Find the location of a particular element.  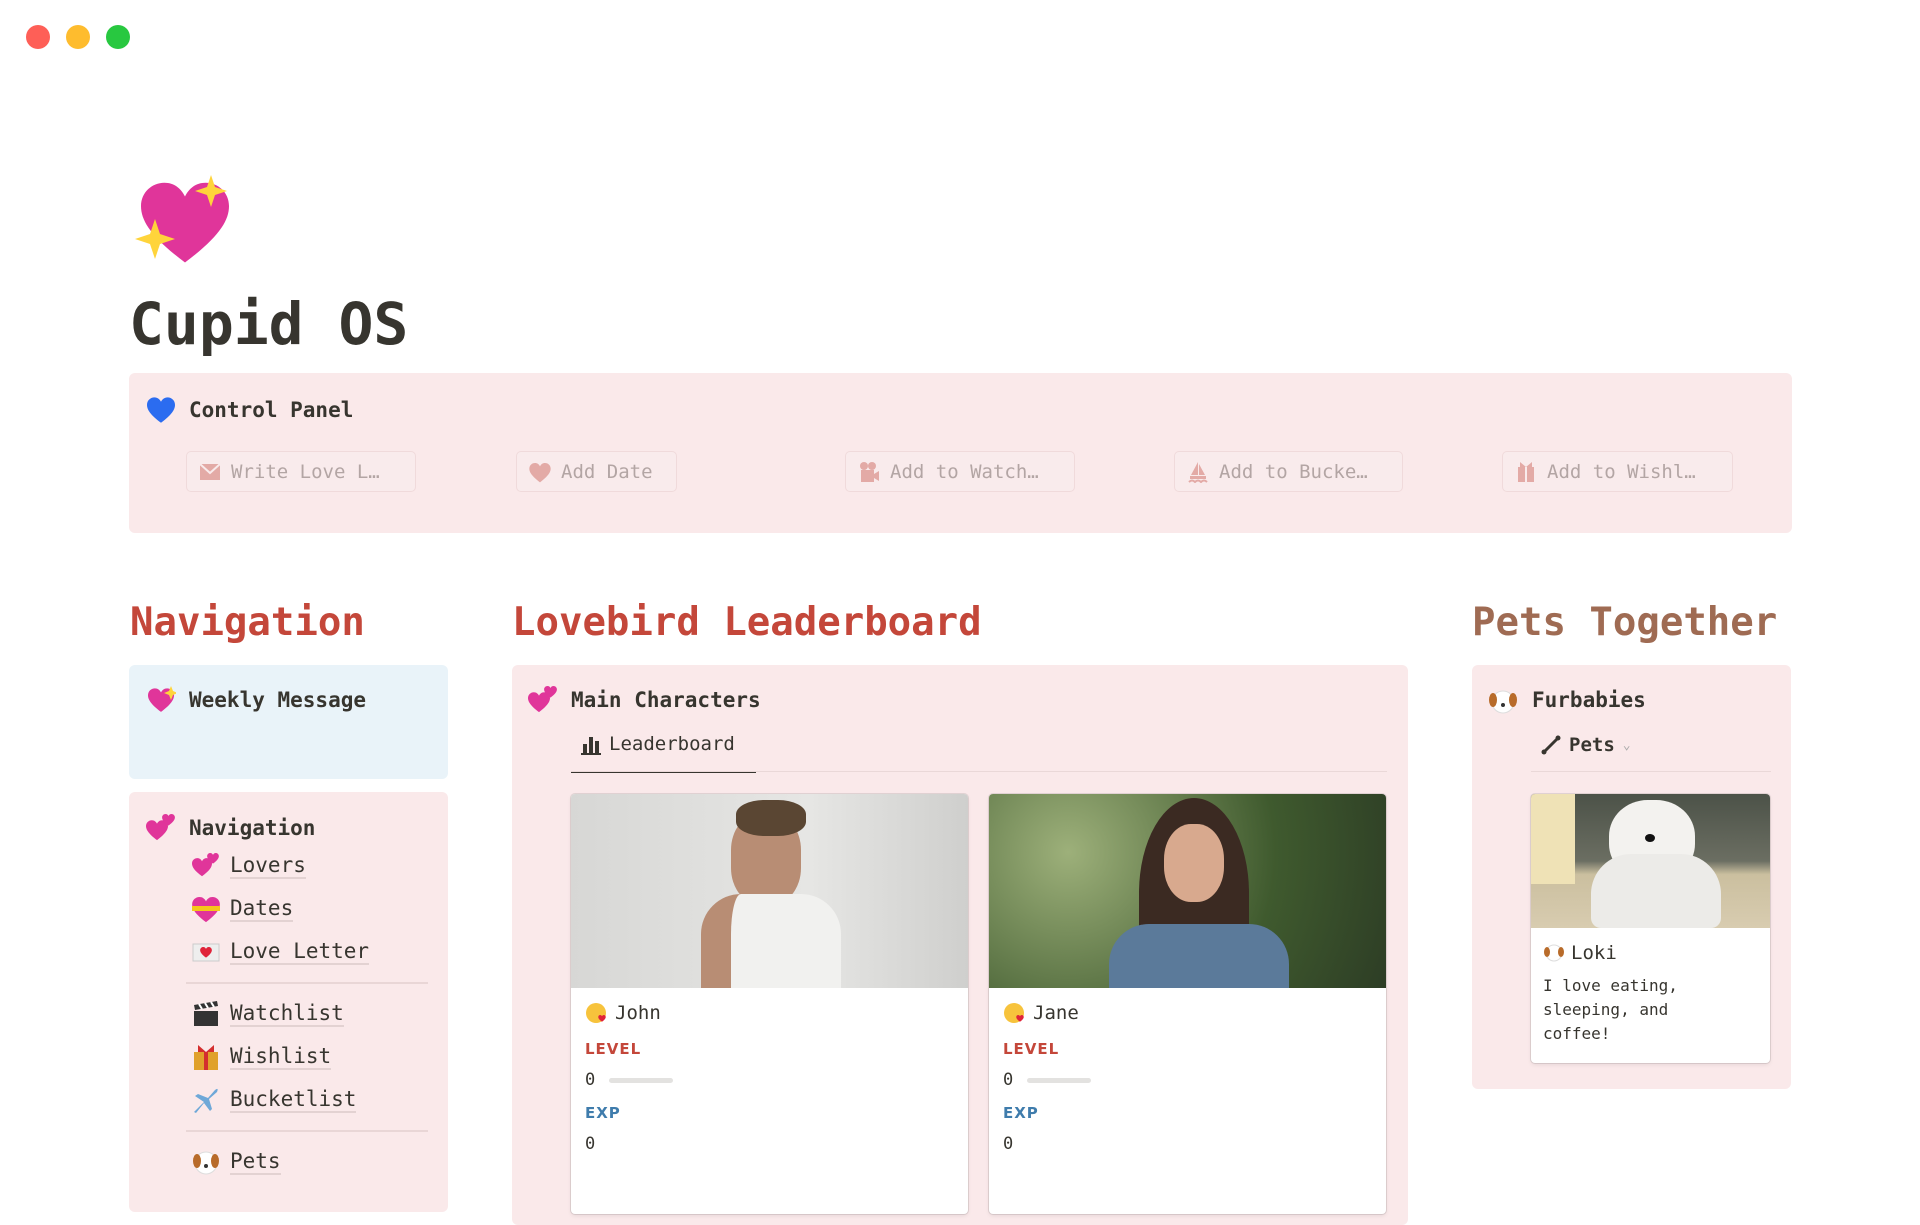

character-card-john: John LEVEL 0 EXP 0 is located at coordinates (769, 1004).